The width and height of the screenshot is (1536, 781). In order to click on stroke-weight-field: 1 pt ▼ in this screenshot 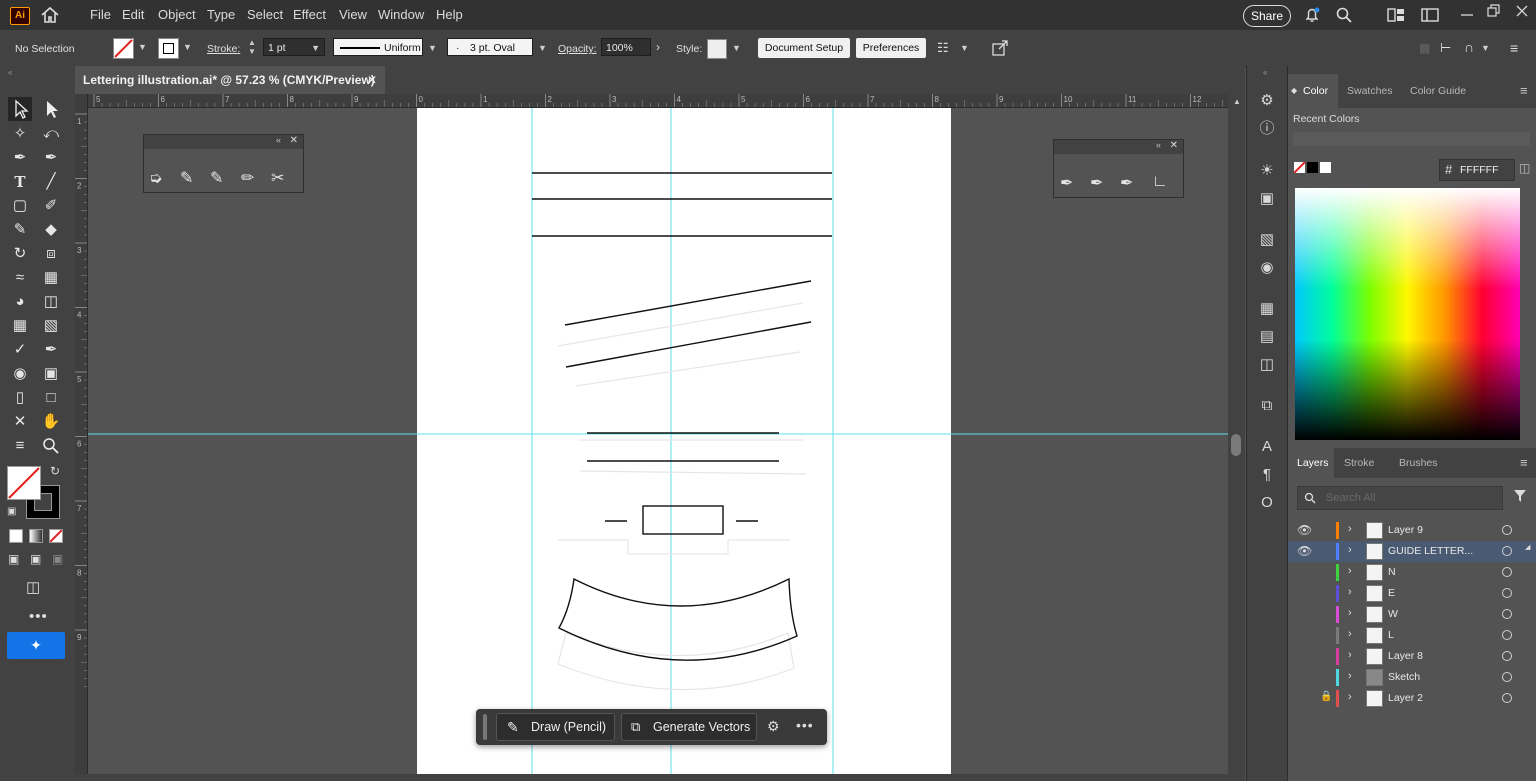, I will do `click(294, 47)`.